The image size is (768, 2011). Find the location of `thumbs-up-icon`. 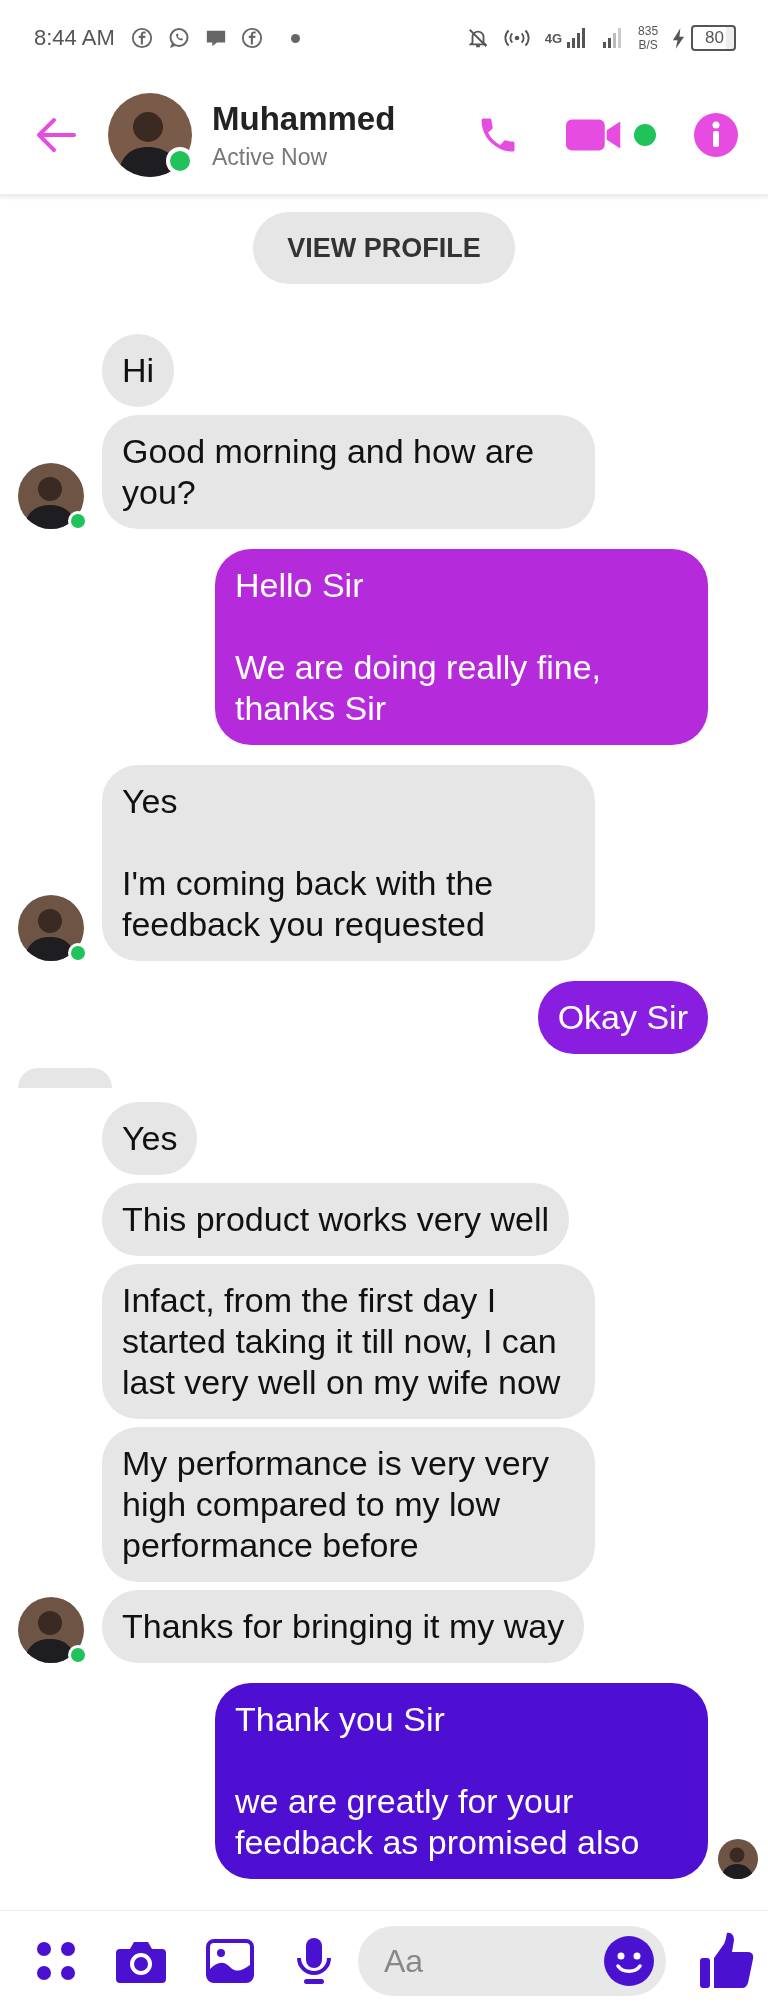

thumbs-up-icon is located at coordinates (728, 1961).